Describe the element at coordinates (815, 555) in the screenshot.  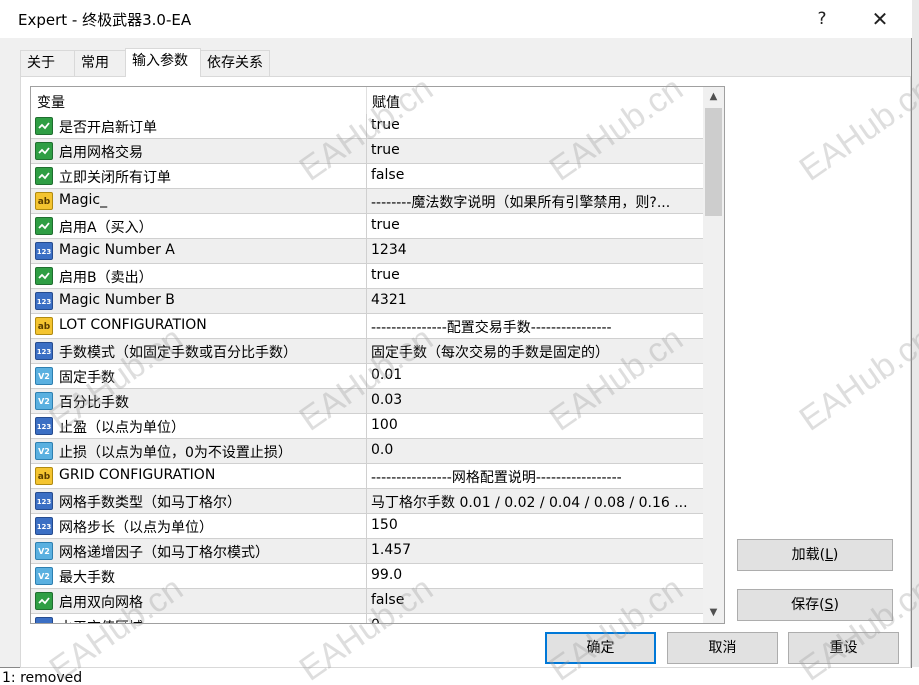
I see `load-button: 加载(L)` at that location.